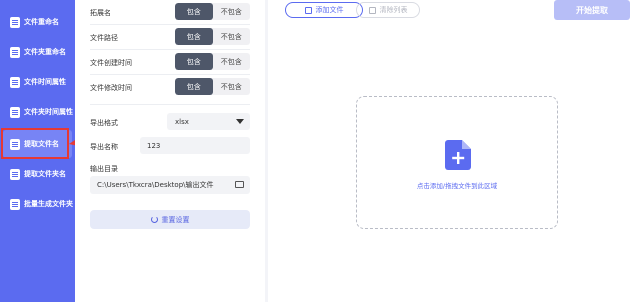  What do you see at coordinates (457, 186) in the screenshot?
I see `drop-zone-hint: 点击添加/拖拽文件到此区域` at bounding box center [457, 186].